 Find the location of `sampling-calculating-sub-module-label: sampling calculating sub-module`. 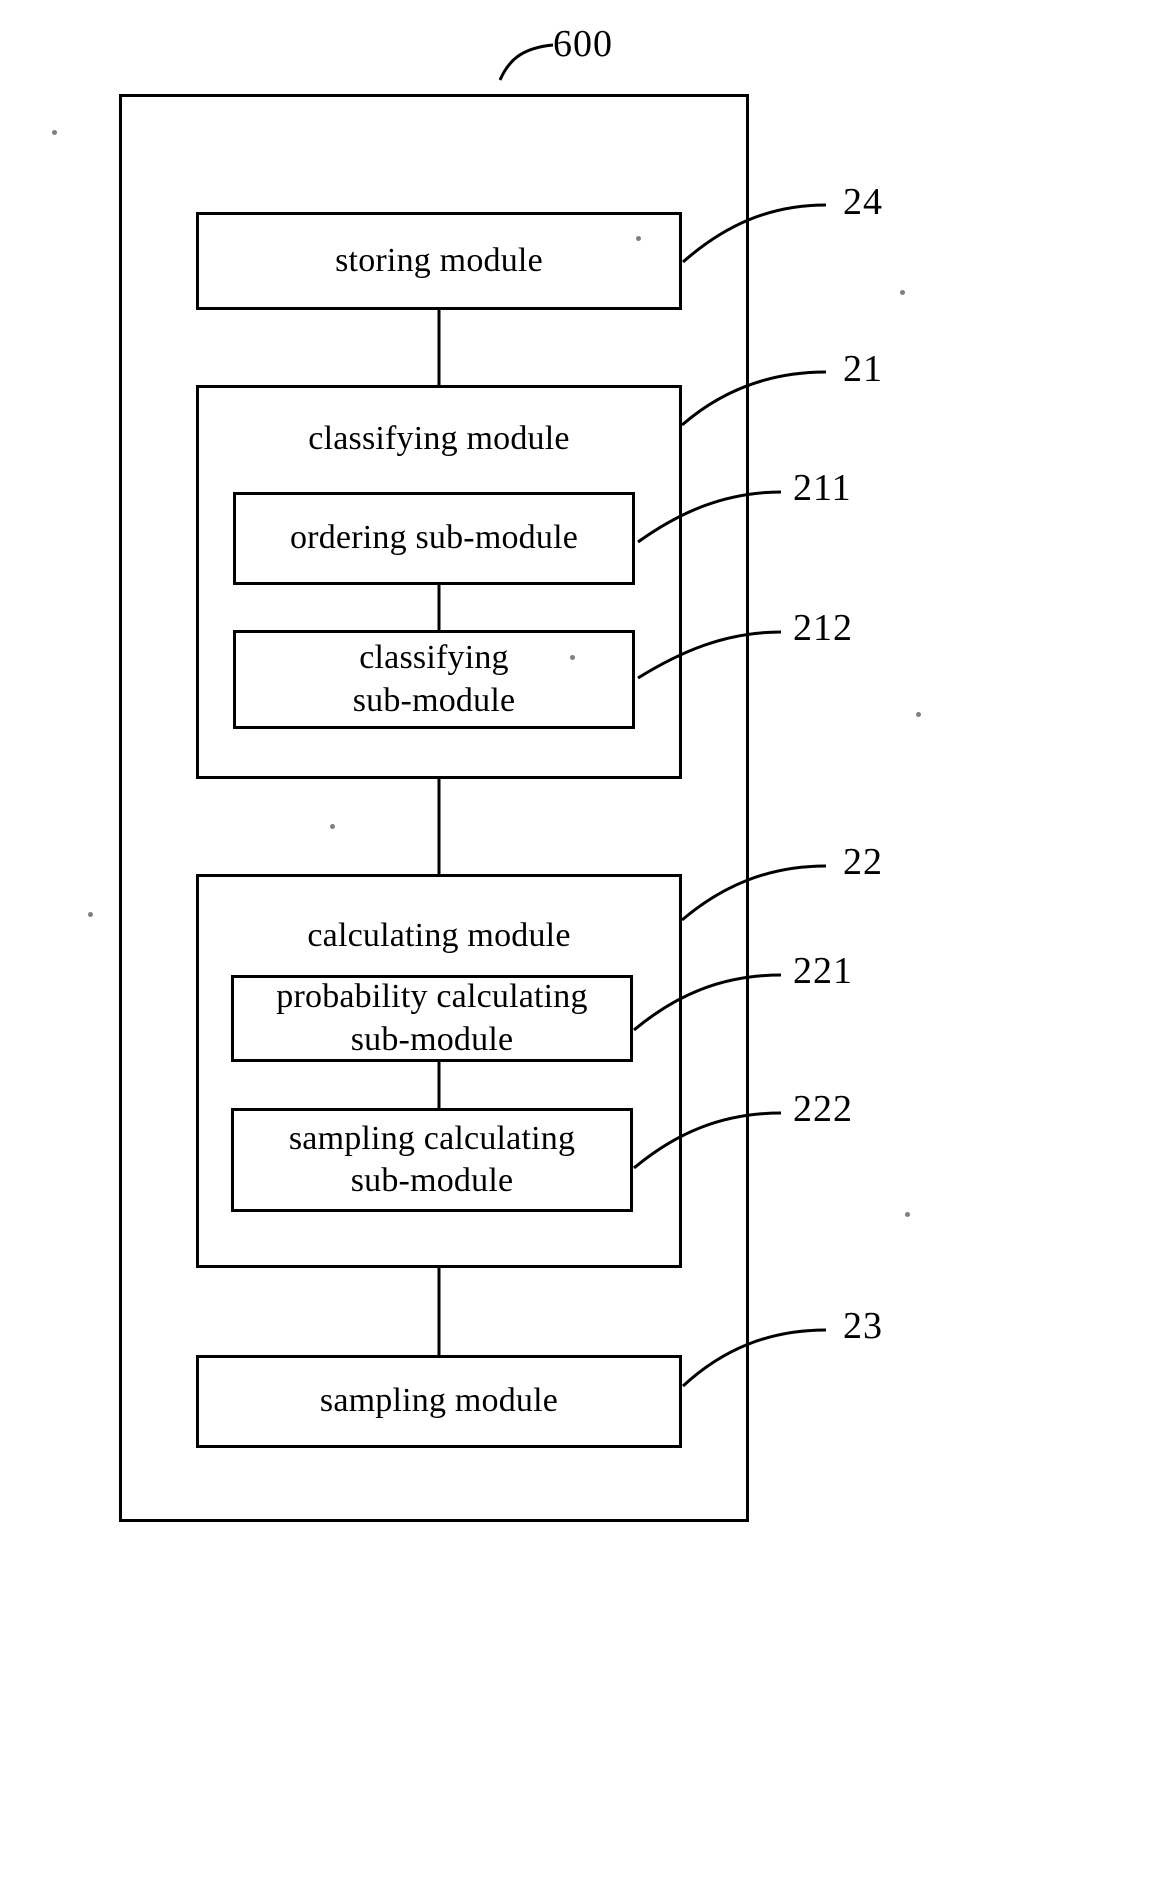

sampling-calculating-sub-module-label: sampling calculating sub-module is located at coordinates (432, 1159).